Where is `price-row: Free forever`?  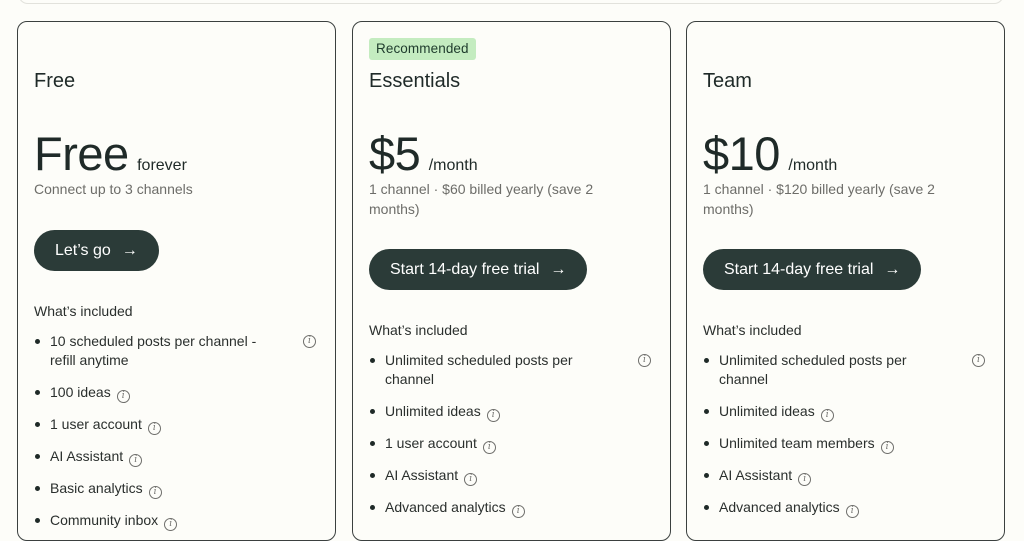 price-row: Free forever is located at coordinates (110, 153).